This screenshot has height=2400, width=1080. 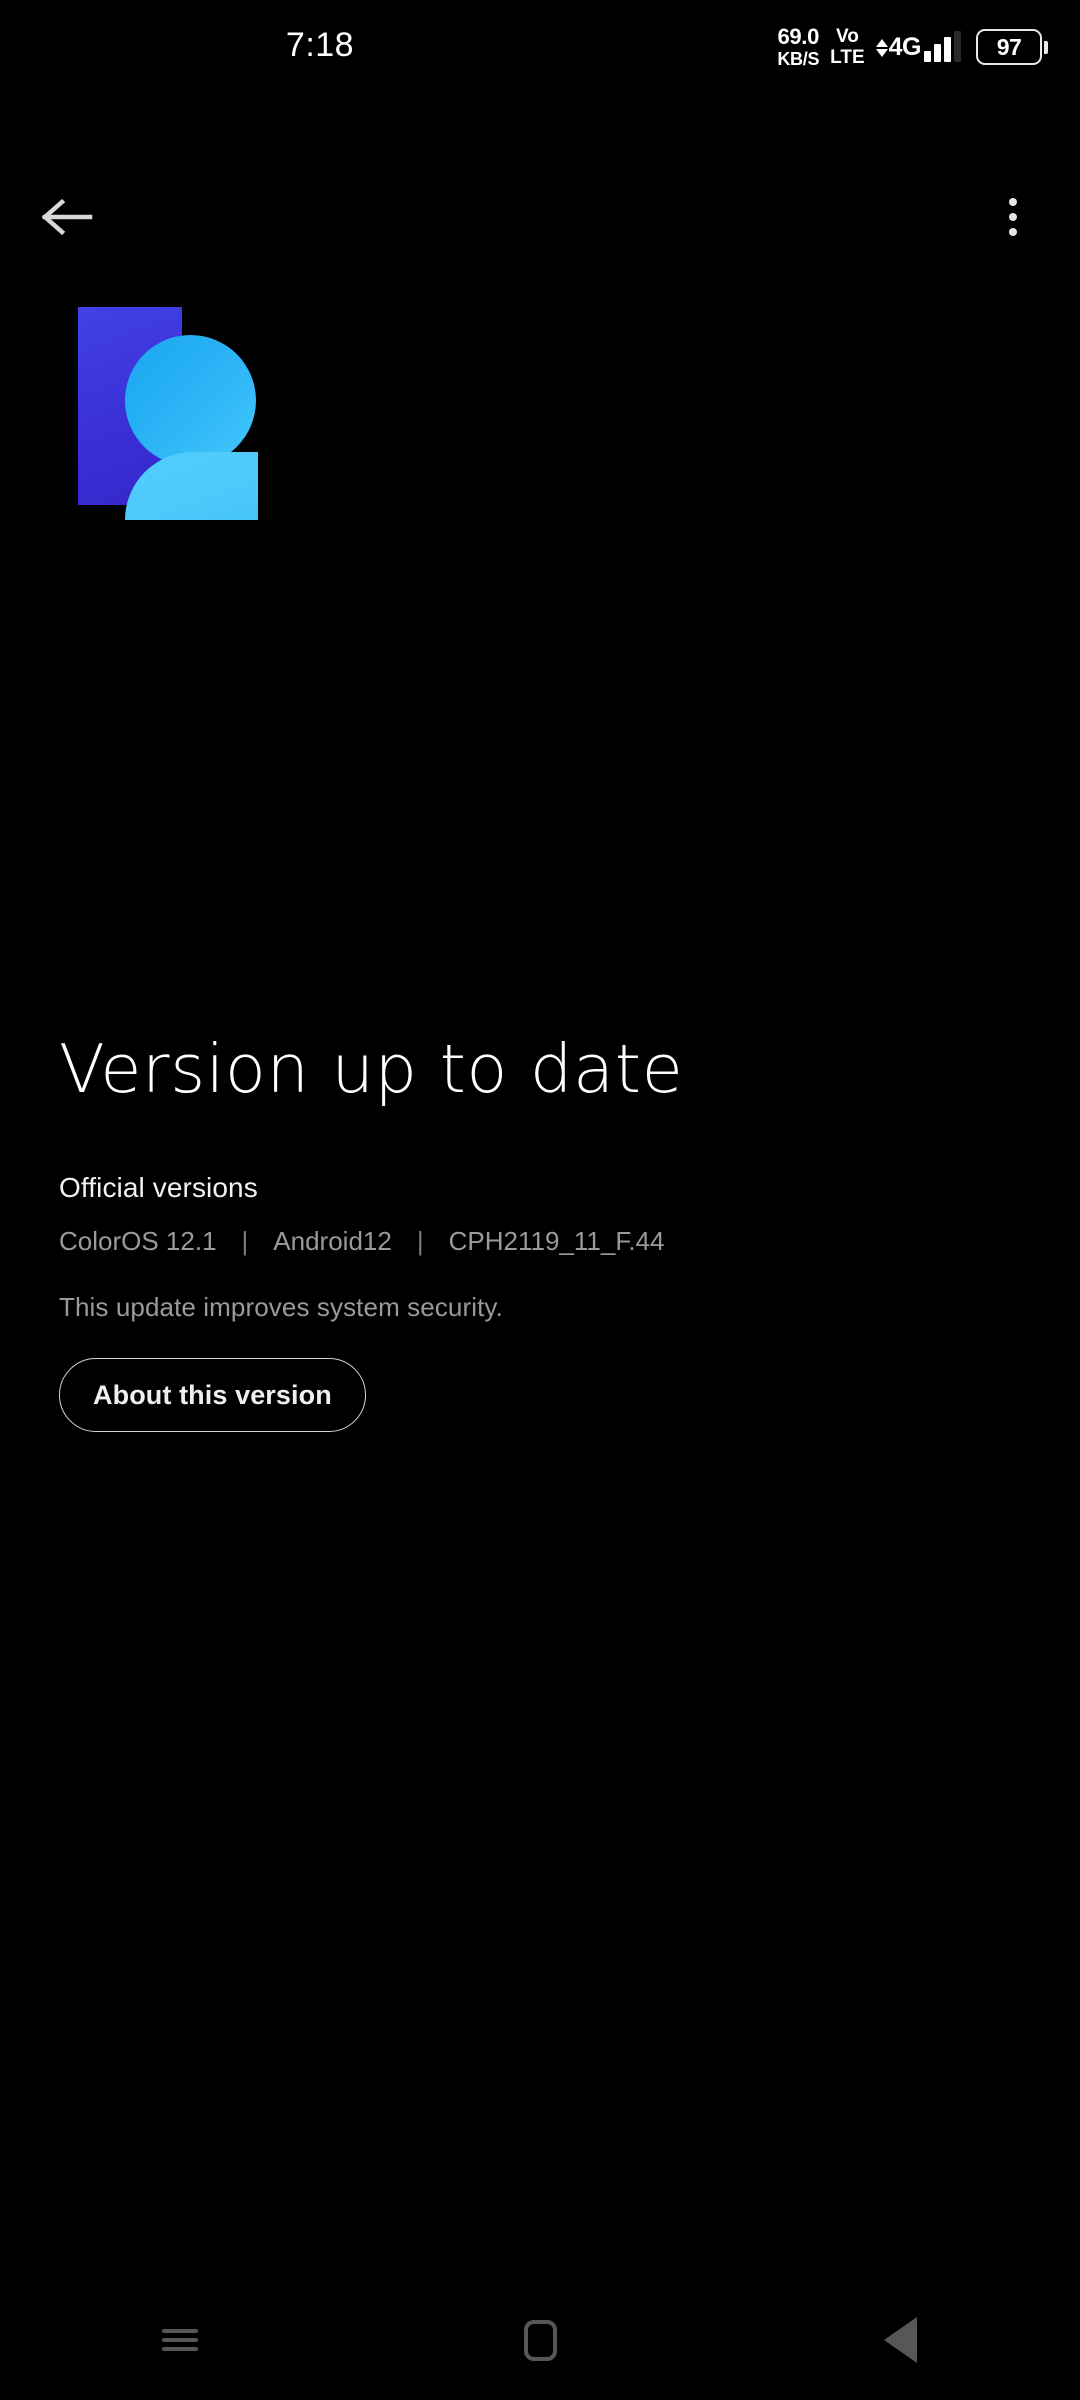 I want to click on home-square-icon, so click(x=540, y=2340).